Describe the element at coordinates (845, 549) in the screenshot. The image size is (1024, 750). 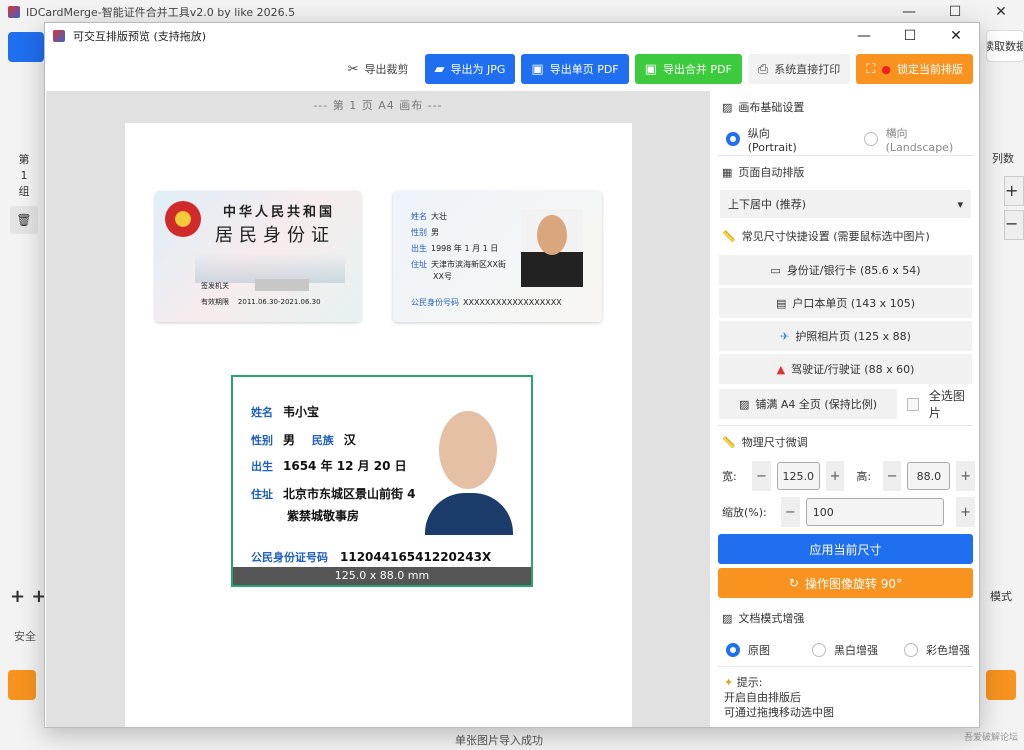
I see `apply-size-button: 应用当前尺寸` at that location.